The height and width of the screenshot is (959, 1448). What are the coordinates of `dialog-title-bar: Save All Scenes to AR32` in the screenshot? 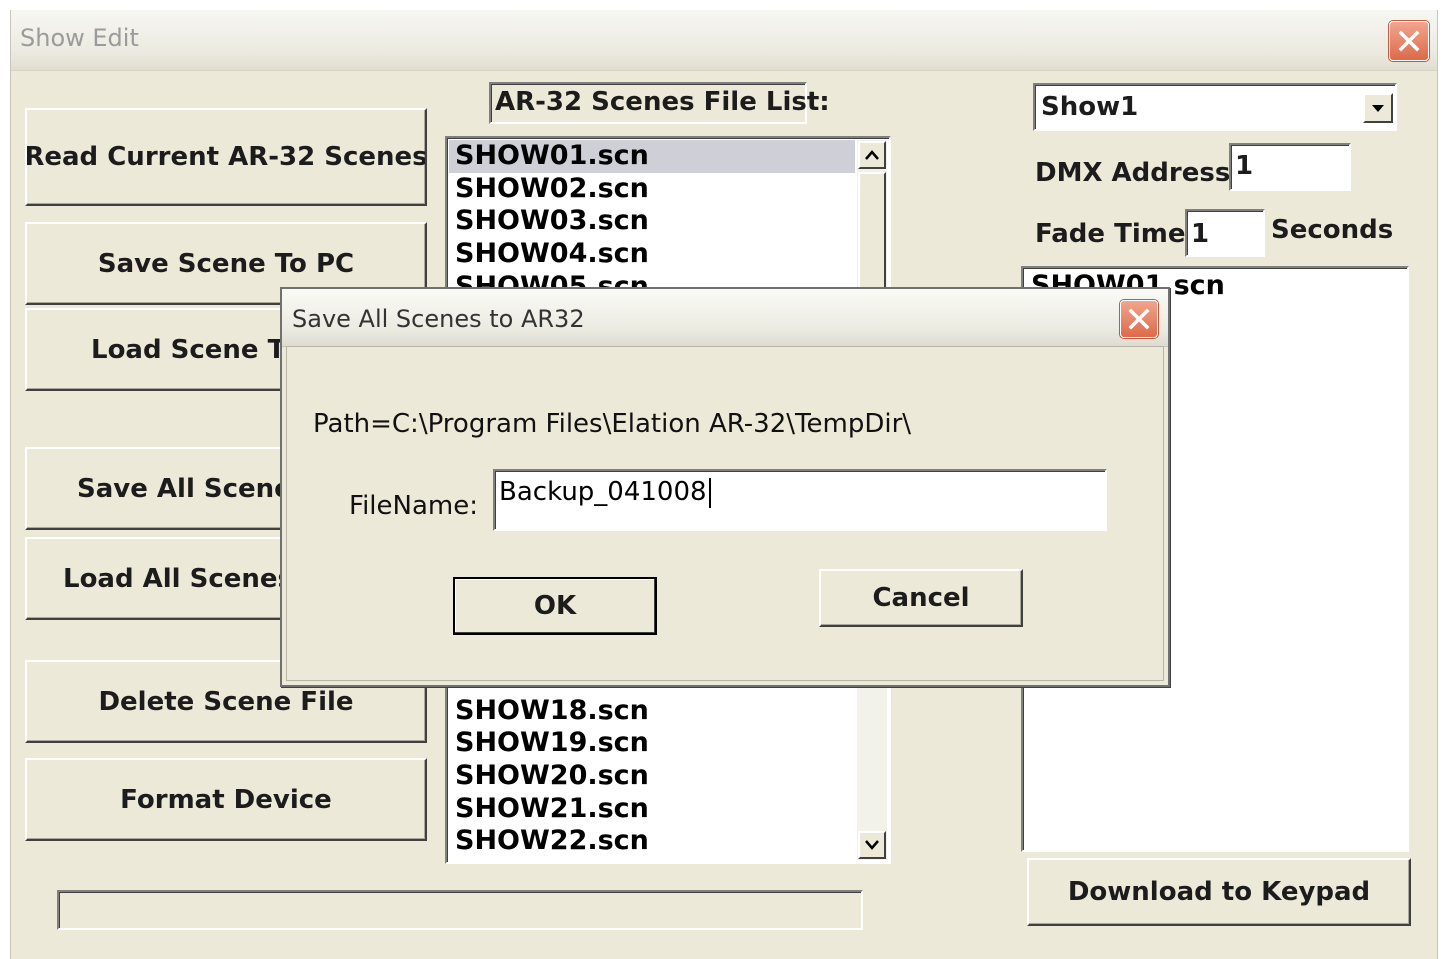 It's located at (725, 318).